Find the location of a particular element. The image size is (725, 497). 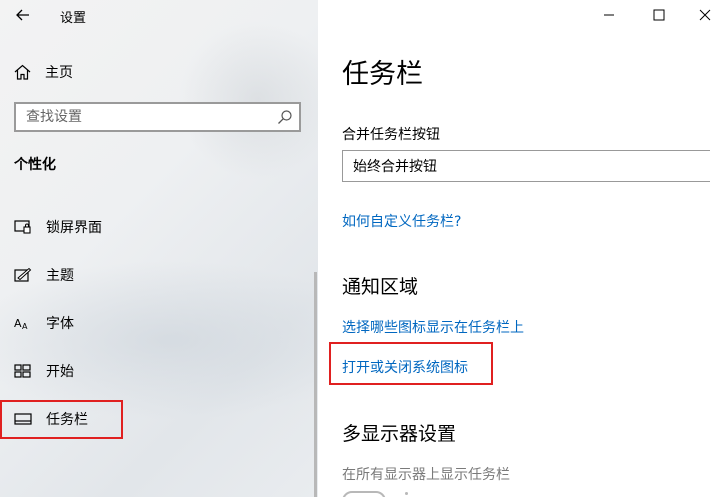

combine-buttons-label: 合并任务栏按钮 is located at coordinates (391, 135).